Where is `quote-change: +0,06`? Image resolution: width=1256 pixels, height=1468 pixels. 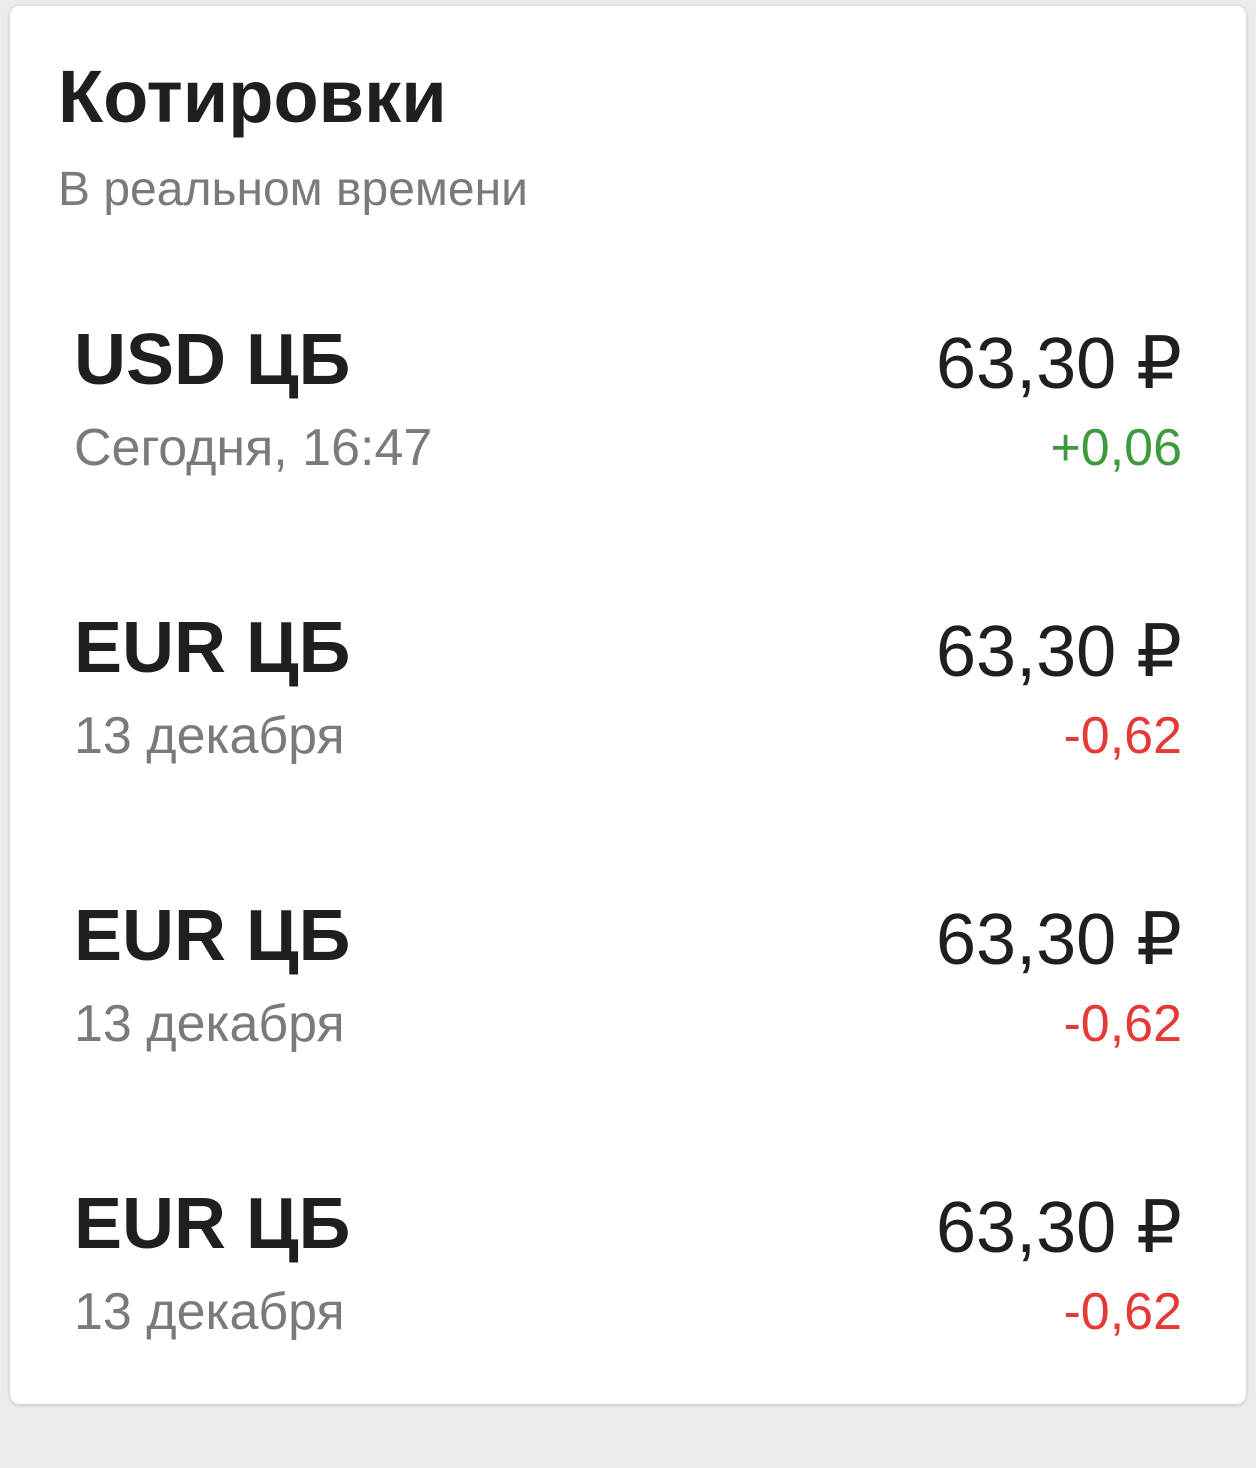
quote-change: +0,06 is located at coordinates (1116, 448).